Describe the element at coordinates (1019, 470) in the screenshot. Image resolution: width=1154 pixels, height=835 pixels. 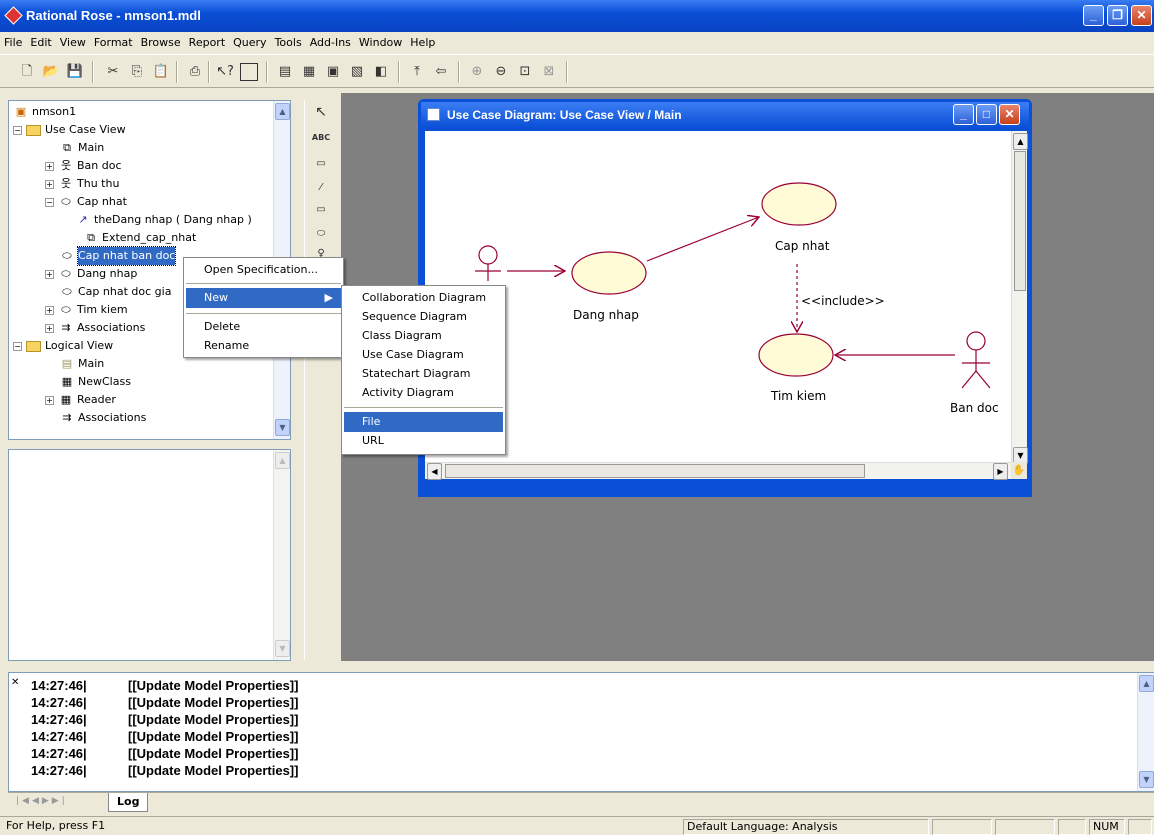
I see `pan-hand-icon: ✋` at that location.